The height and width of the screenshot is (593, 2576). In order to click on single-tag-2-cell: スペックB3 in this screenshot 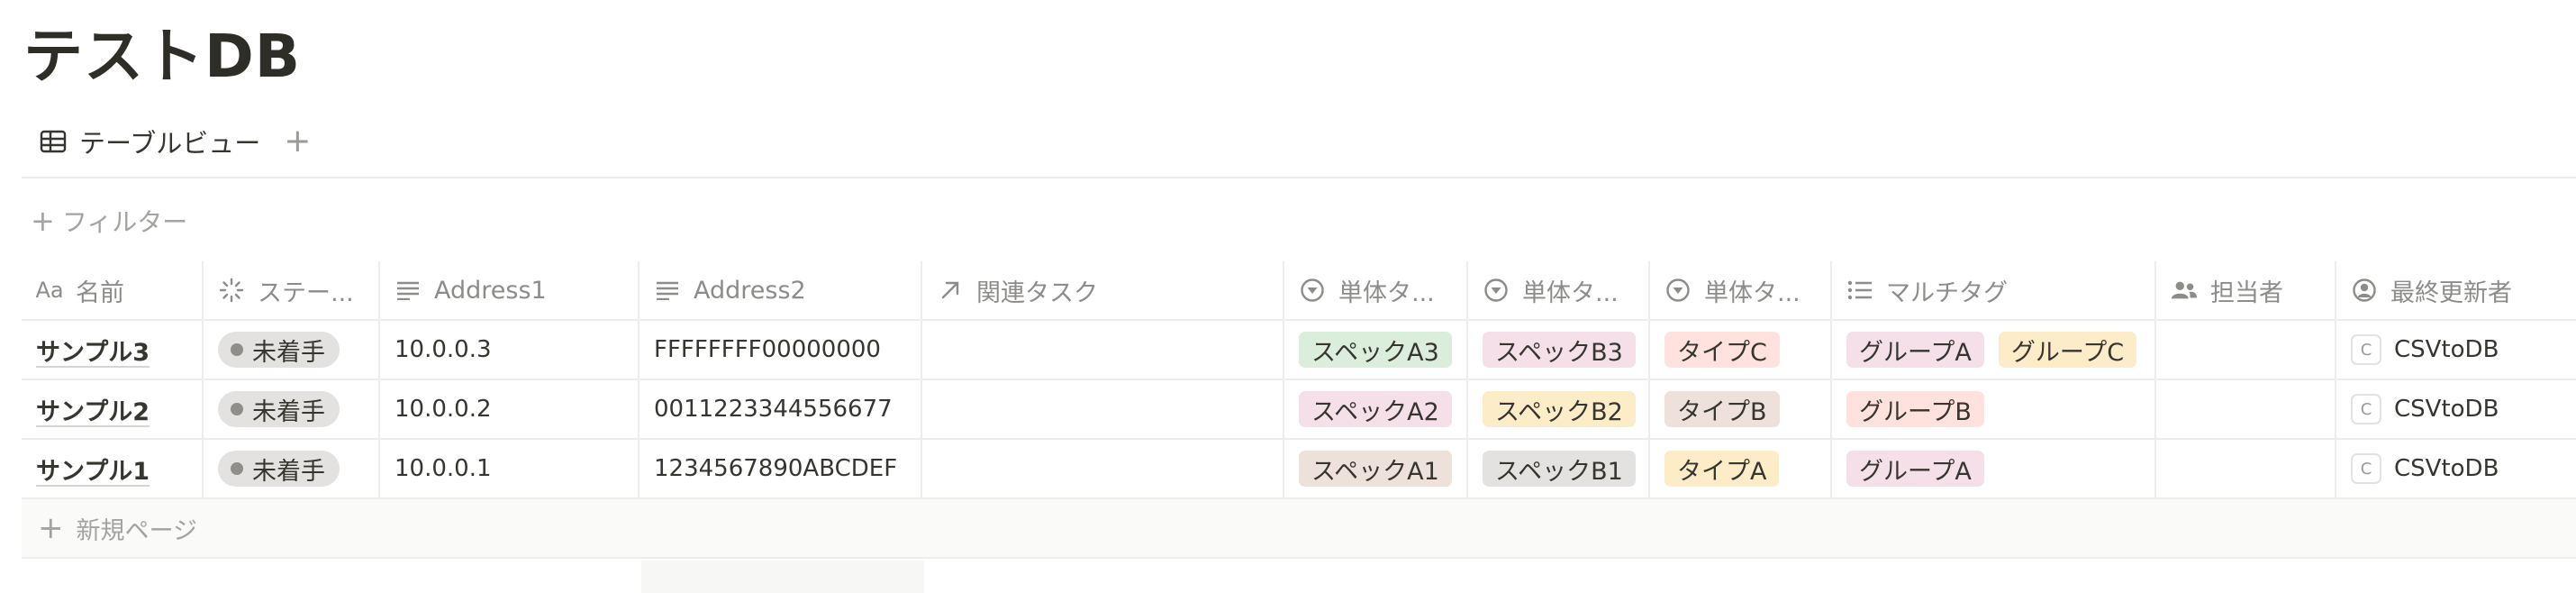, I will do `click(1557, 350)`.